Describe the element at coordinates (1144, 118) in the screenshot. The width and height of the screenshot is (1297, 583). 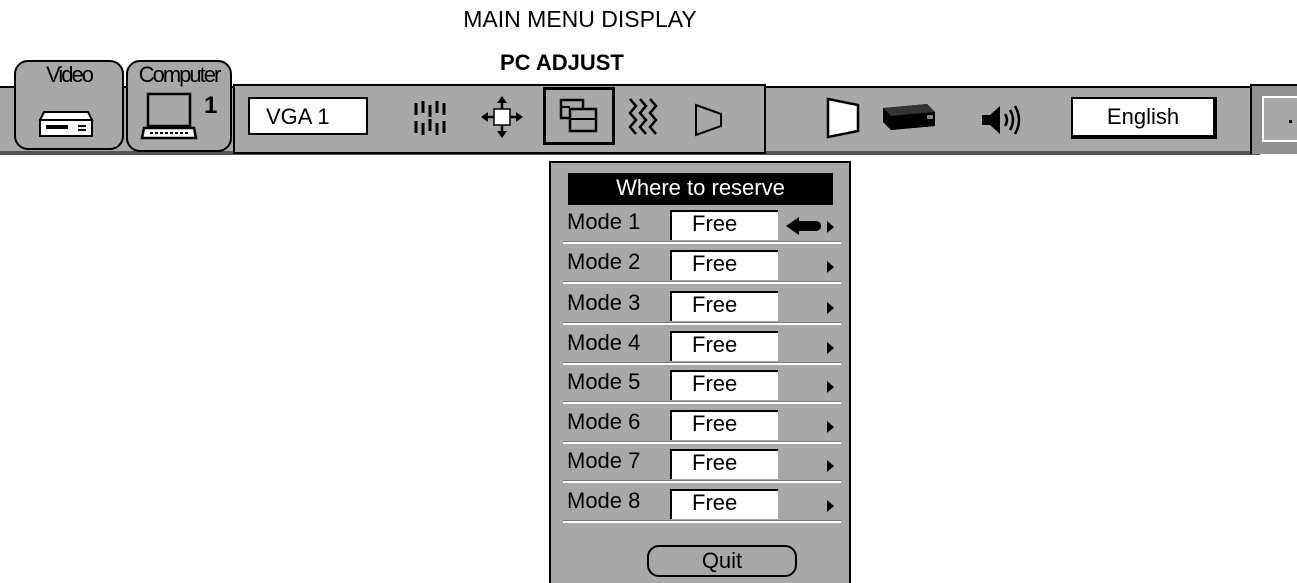
I see `language-select: English` at that location.